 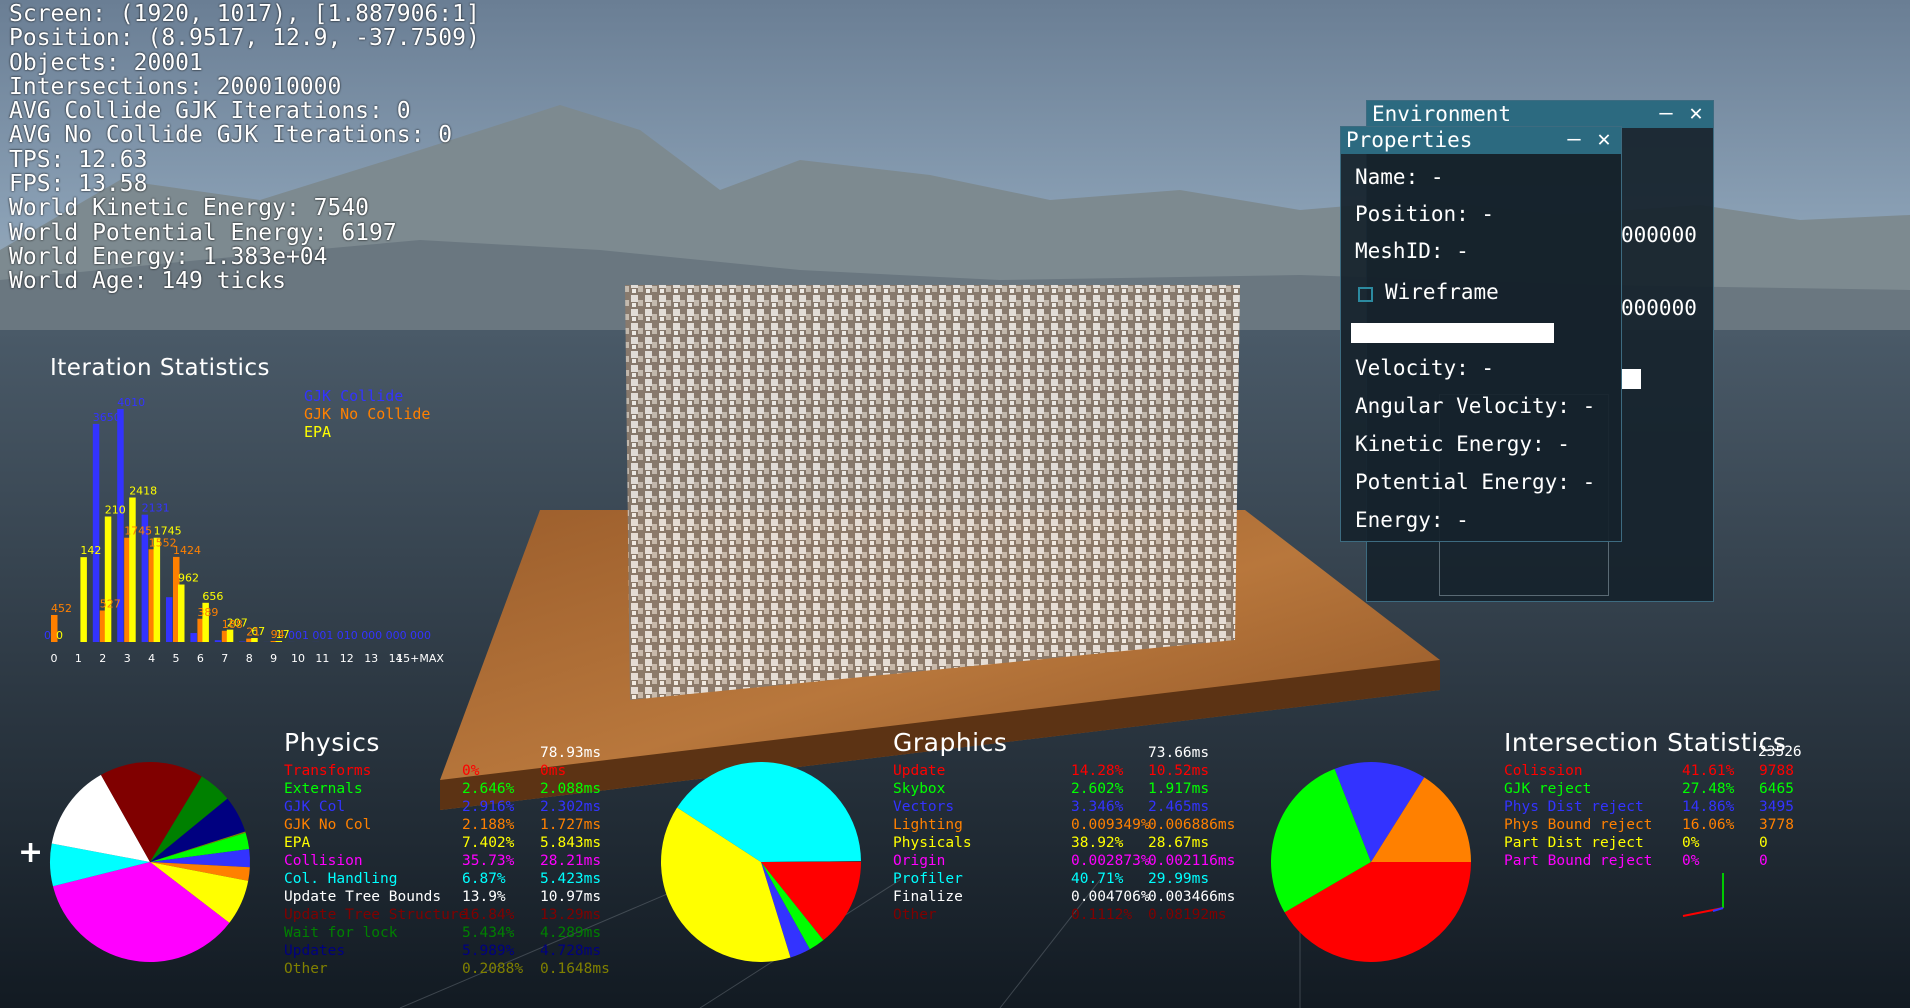 I want to click on x-tick-label: 2, so click(x=102, y=658).